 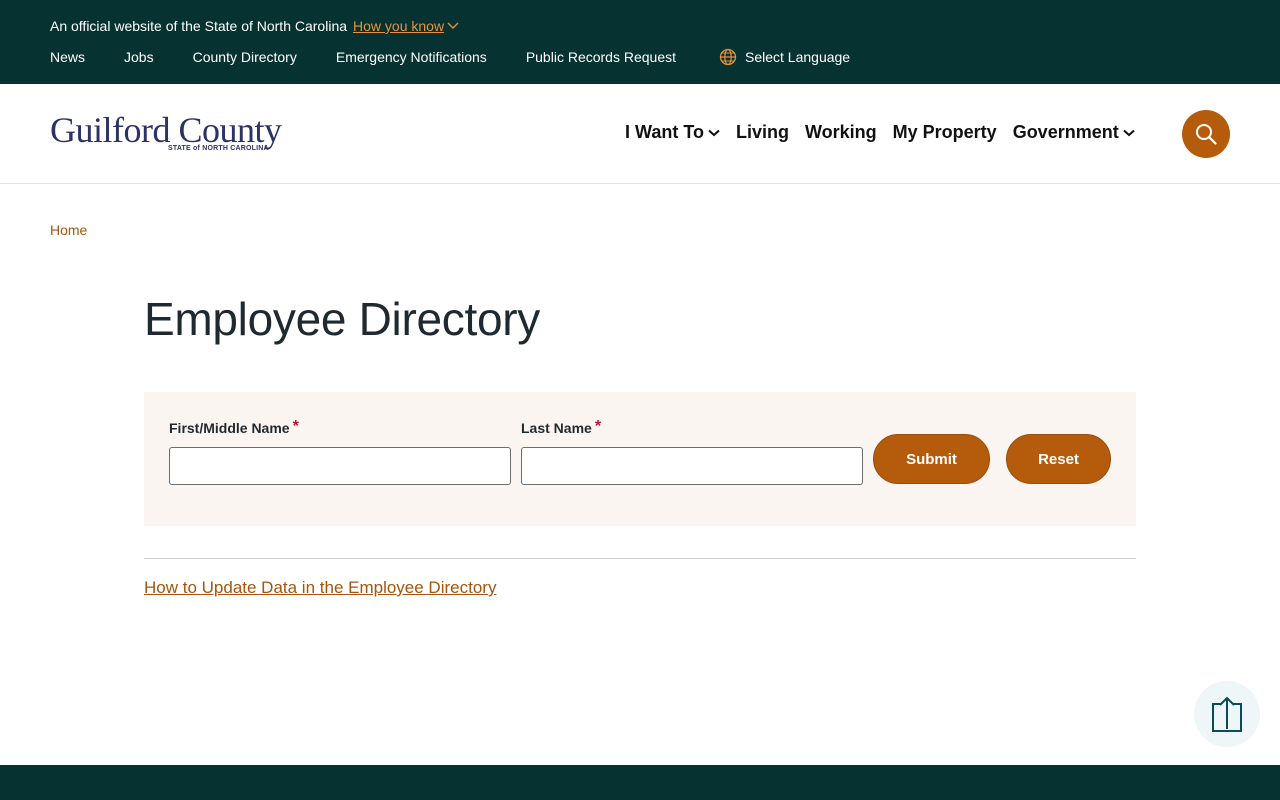 I want to click on utility-link-emergency-notifications: Emergency Notifications, so click(x=411, y=57).